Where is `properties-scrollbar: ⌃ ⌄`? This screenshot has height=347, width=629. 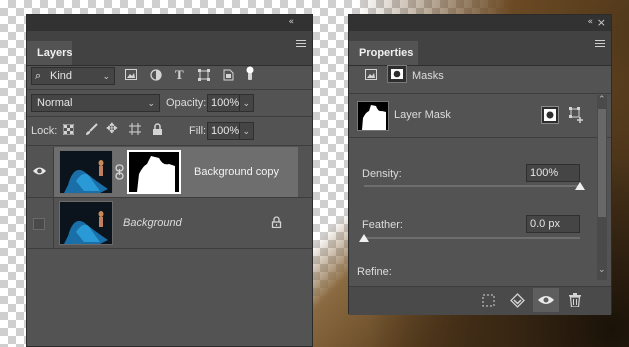
properties-scrollbar: ⌃ ⌄ is located at coordinates (602, 187).